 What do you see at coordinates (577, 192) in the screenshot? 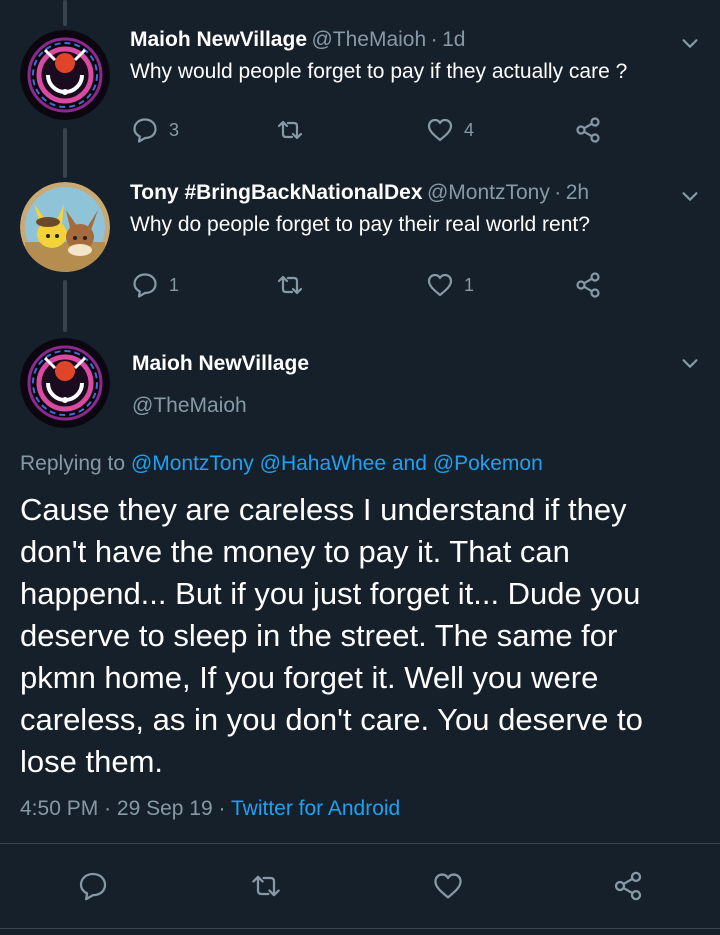
I see `tweet-time: 2h` at bounding box center [577, 192].